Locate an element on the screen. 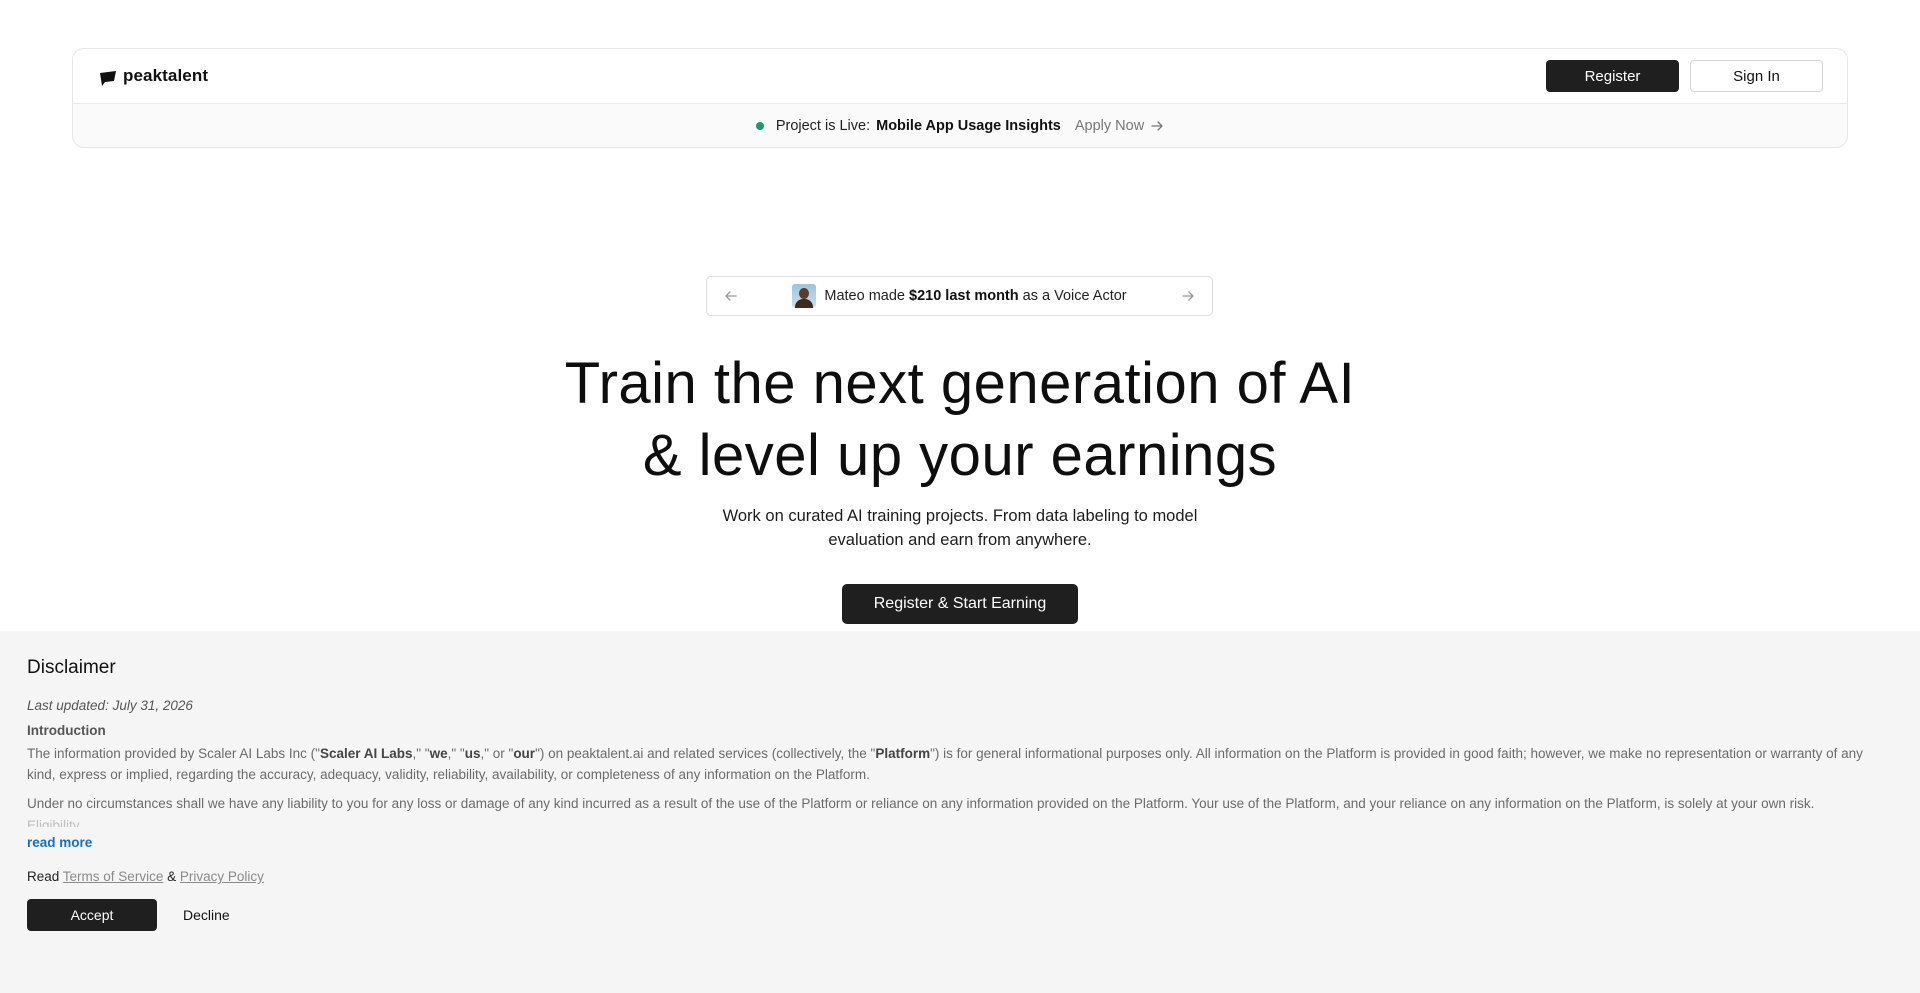 The height and width of the screenshot is (993, 1920). disclaimer-title: Disclaimer is located at coordinates (71, 667).